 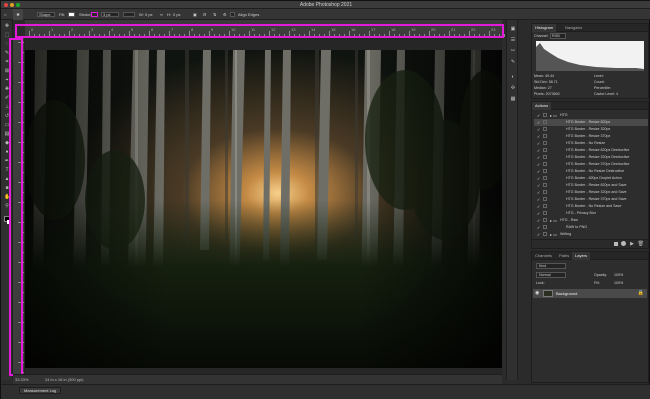 I want to click on action-item-label: HTG - Raw, so click(x=569, y=220).